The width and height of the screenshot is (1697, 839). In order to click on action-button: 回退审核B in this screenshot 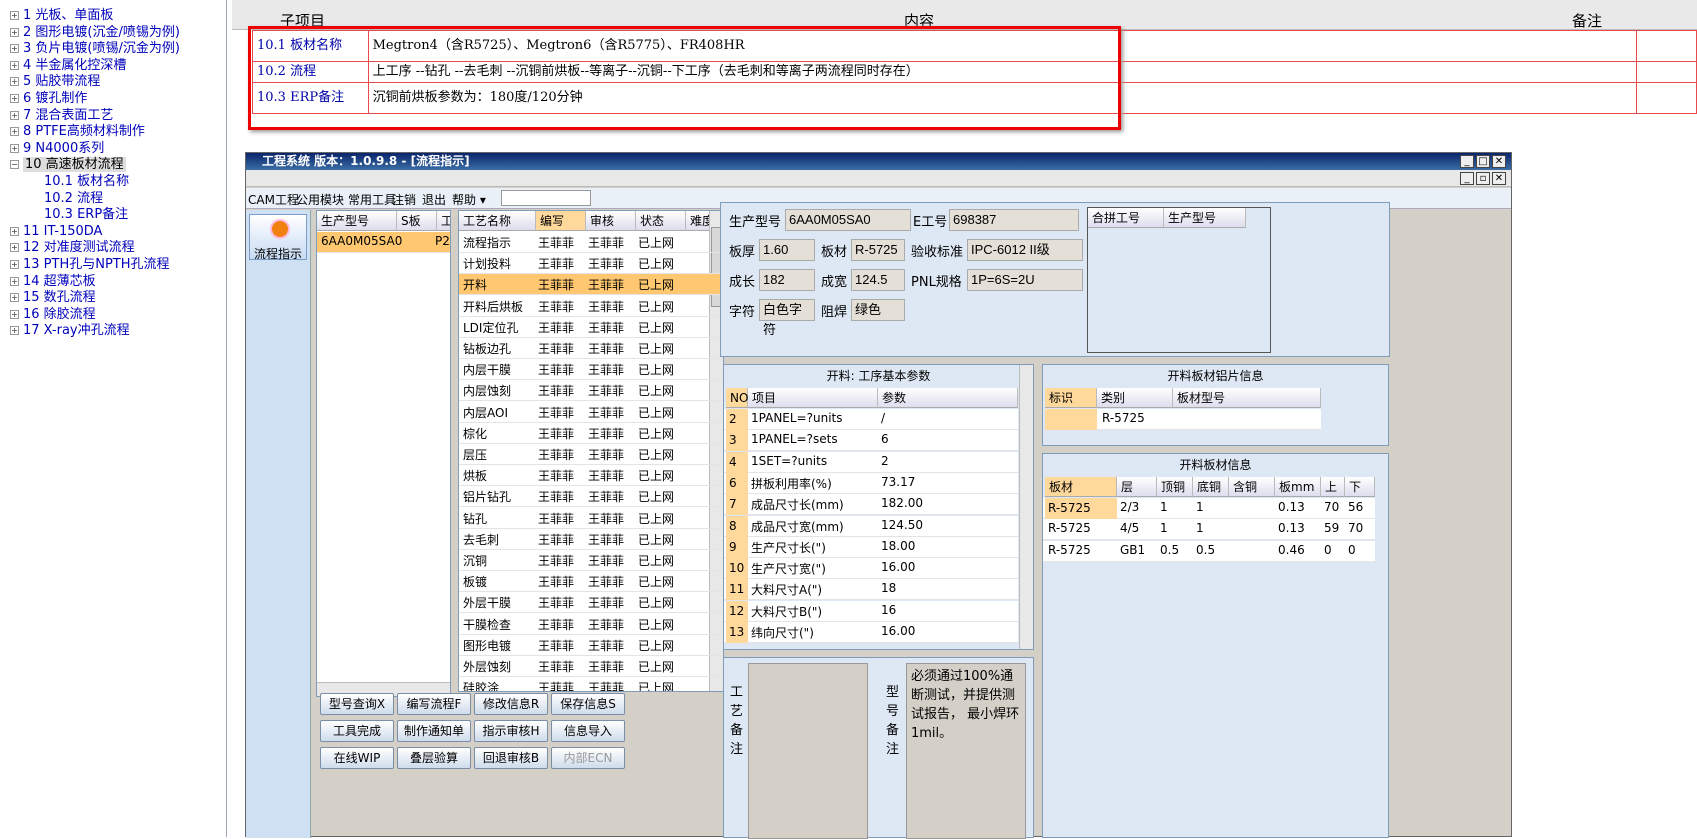, I will do `click(511, 758)`.